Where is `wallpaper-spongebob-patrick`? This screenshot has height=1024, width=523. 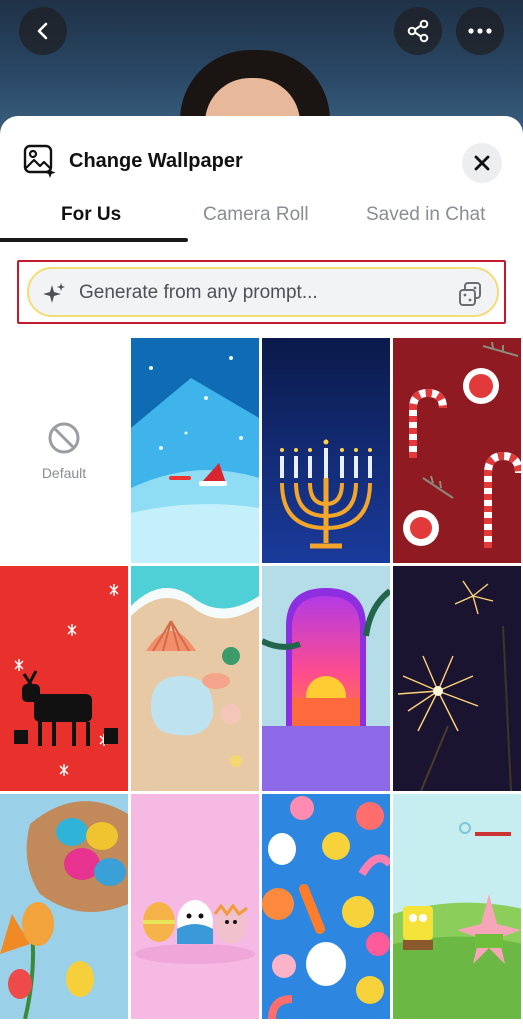
wallpaper-spongebob-patrick is located at coordinates (457, 906).